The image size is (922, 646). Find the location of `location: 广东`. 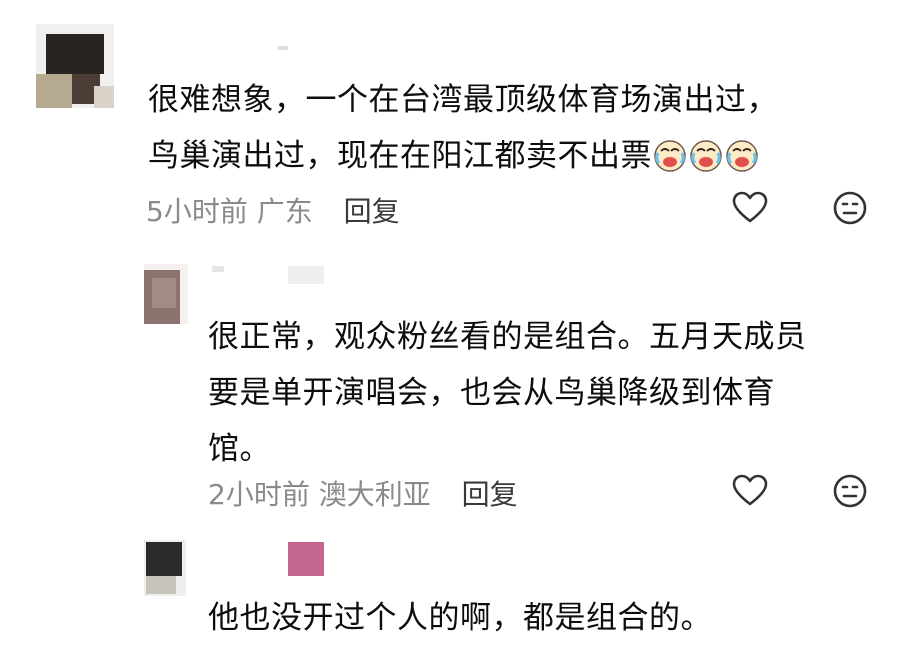

location: 广东 is located at coordinates (284, 211).